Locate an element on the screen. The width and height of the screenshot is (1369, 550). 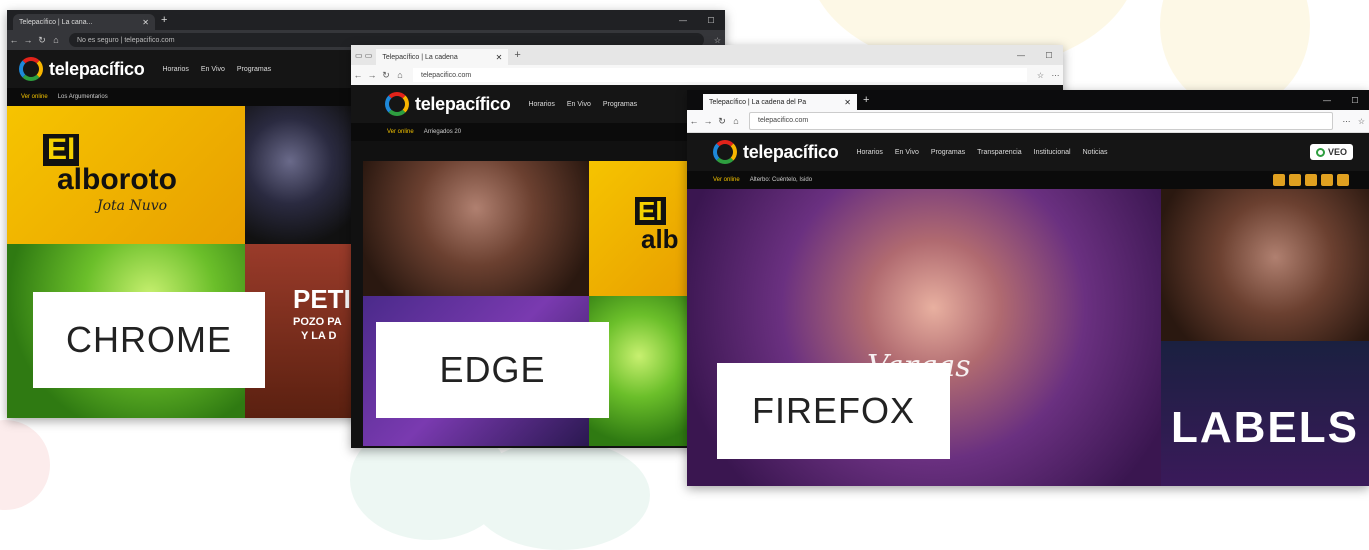
edge-alboroto-el: El is located at coordinates (650, 211).